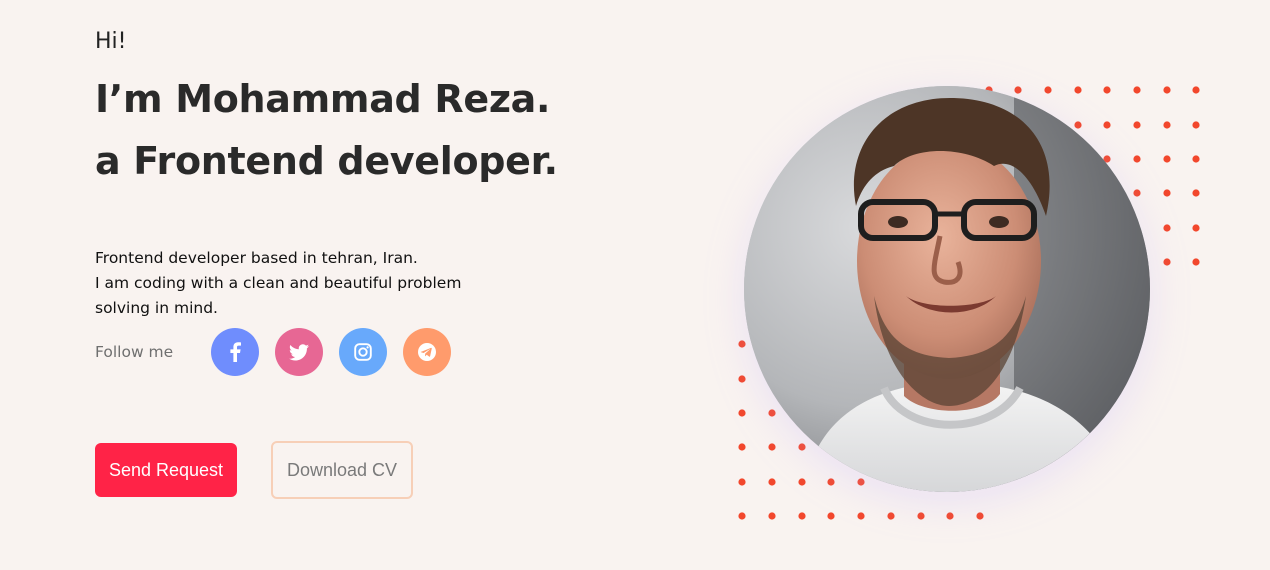 The width and height of the screenshot is (1270, 570). I want to click on instagram-icon, so click(363, 352).